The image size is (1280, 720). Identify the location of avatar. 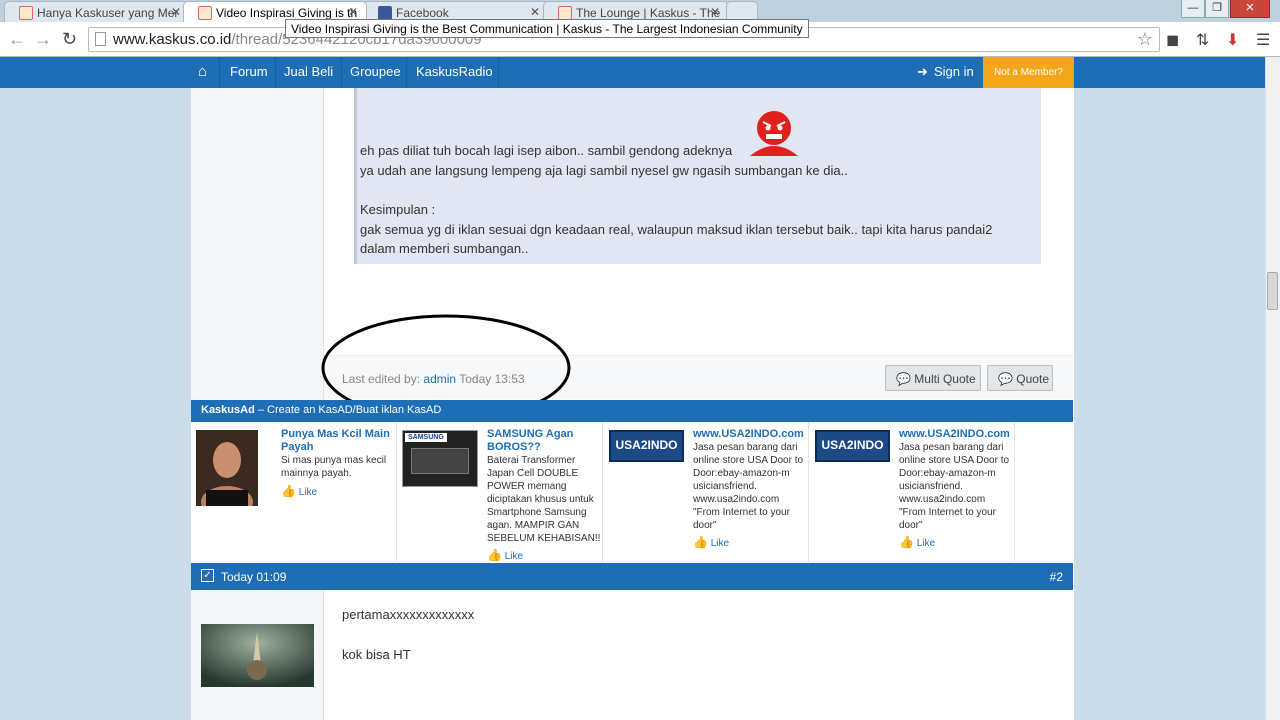
(257, 655).